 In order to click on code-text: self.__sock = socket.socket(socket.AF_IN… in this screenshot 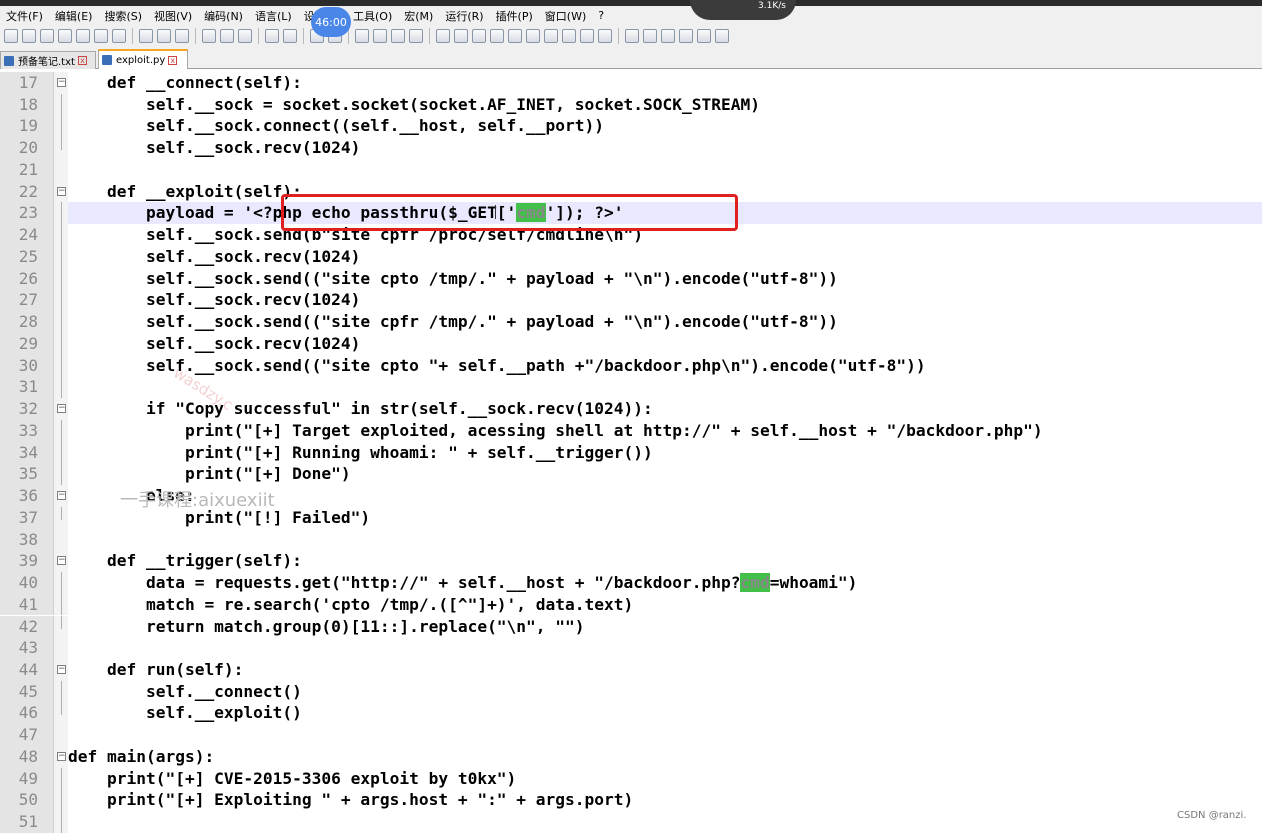, I will do `click(414, 104)`.